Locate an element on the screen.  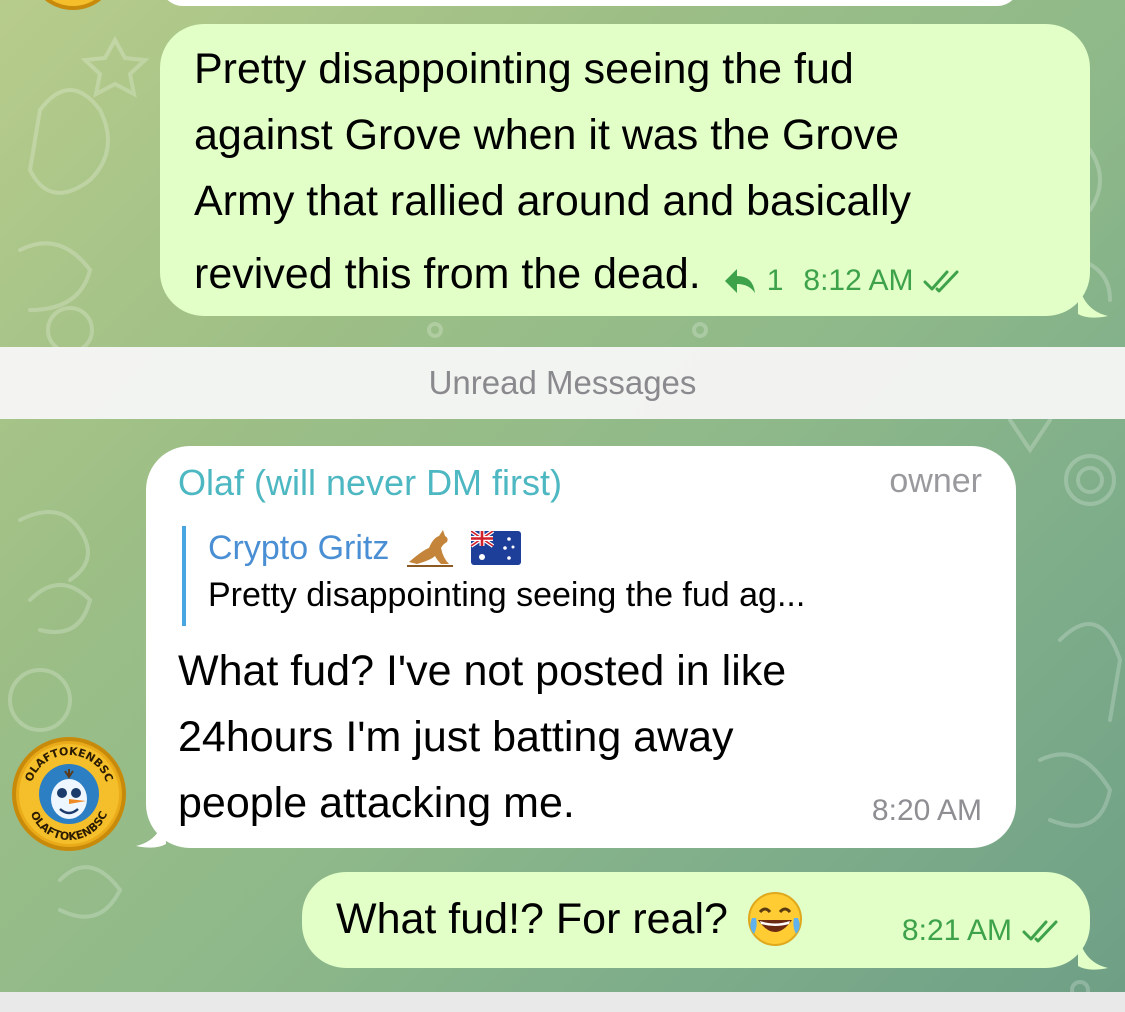
message-meta: 1 8:12 AM is located at coordinates (843, 281).